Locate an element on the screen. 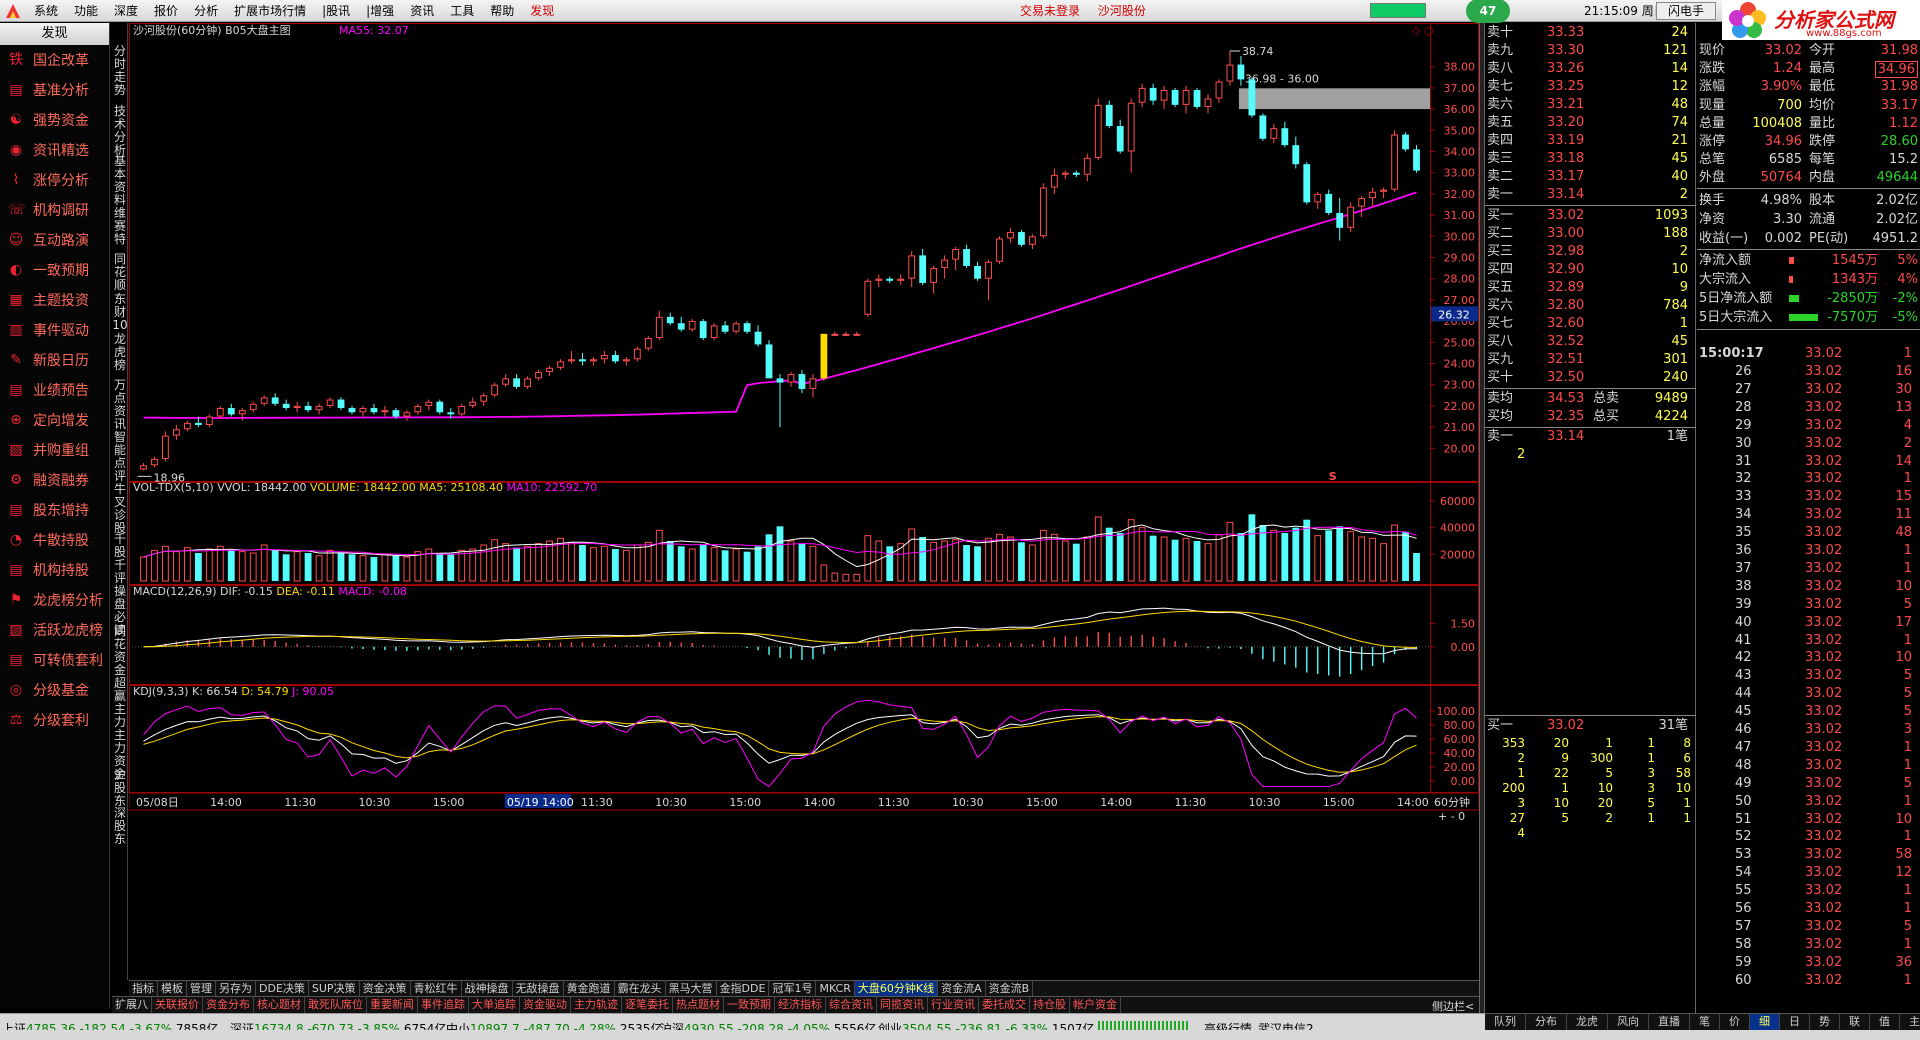  sidebar-item: ☏ 机构调研 is located at coordinates (54, 210).